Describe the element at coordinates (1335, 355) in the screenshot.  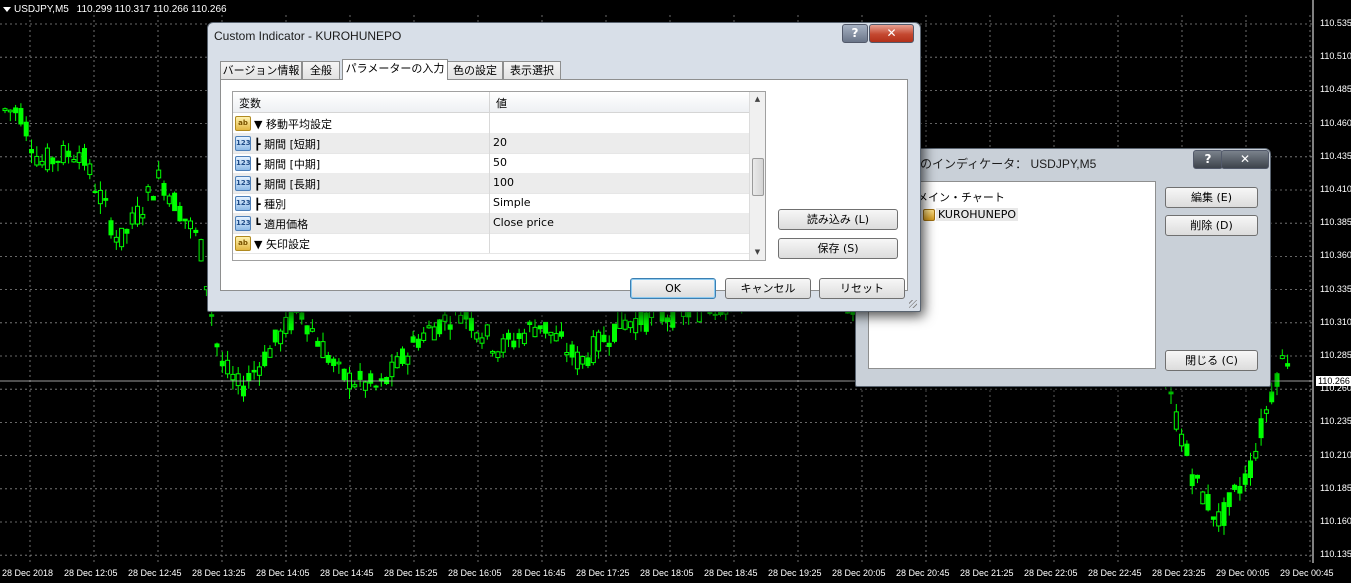
I see `price-label: 110.285` at that location.